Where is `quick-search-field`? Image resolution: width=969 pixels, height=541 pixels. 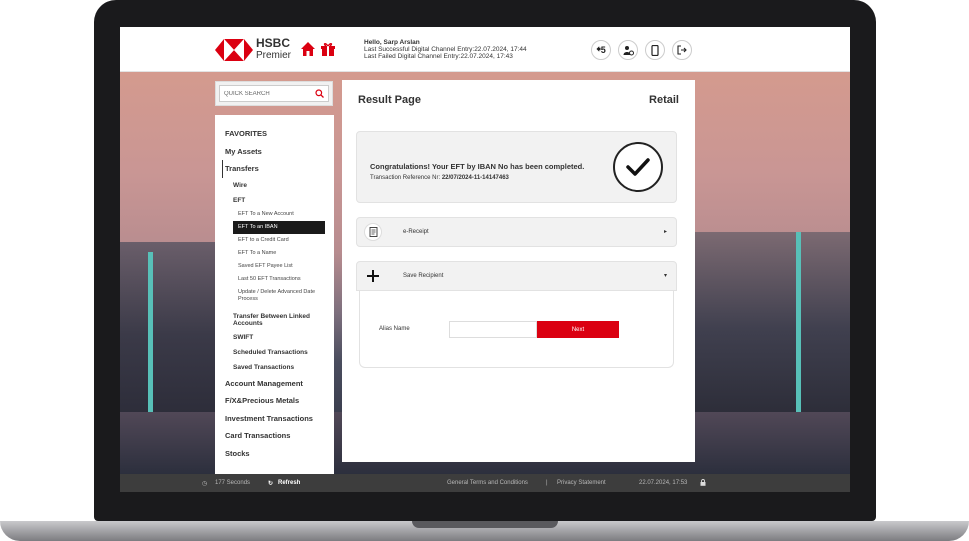
quick-search-field is located at coordinates (274, 93).